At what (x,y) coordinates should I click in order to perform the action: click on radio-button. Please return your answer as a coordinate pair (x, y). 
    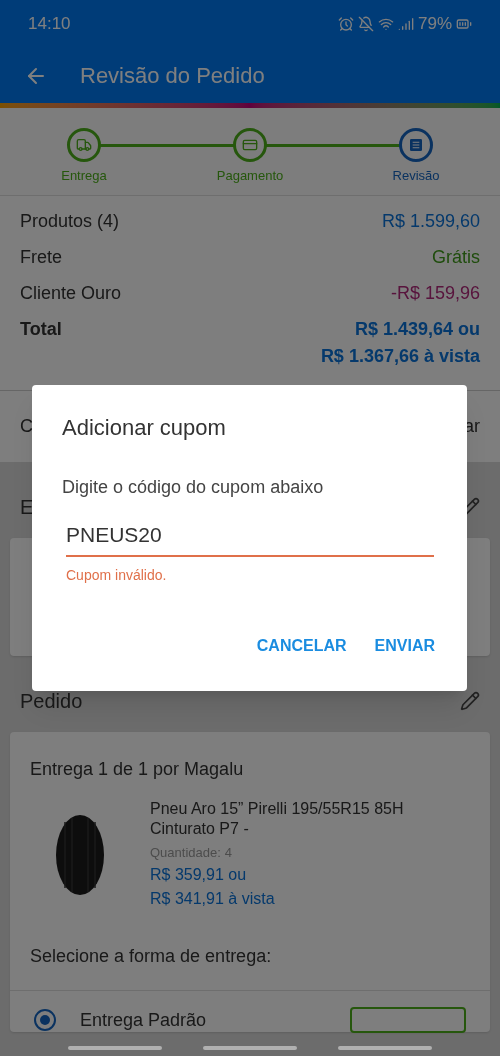
    Looking at the image, I should click on (45, 1020).